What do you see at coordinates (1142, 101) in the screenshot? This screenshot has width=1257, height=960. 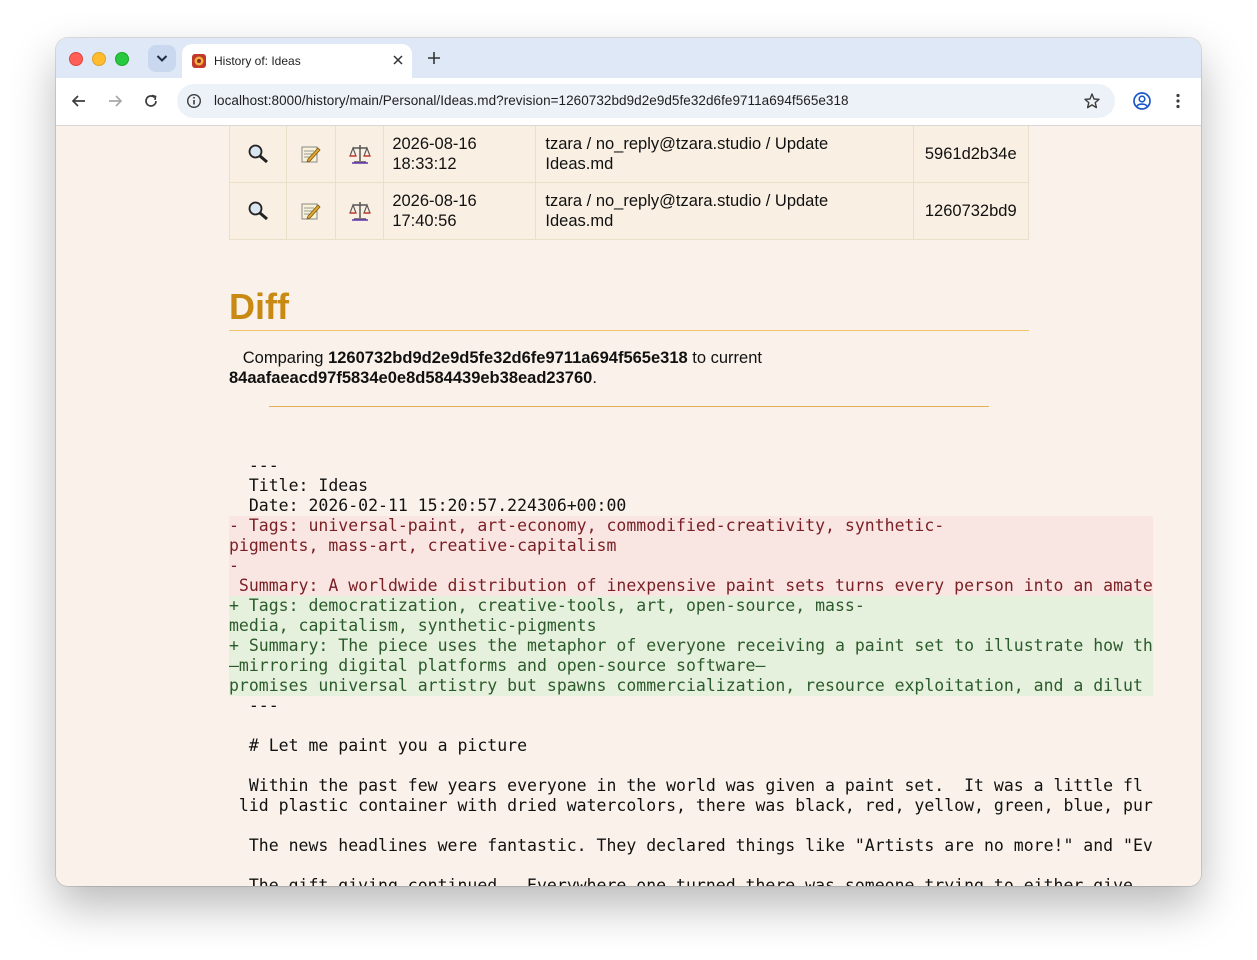 I see `profile-icon` at bounding box center [1142, 101].